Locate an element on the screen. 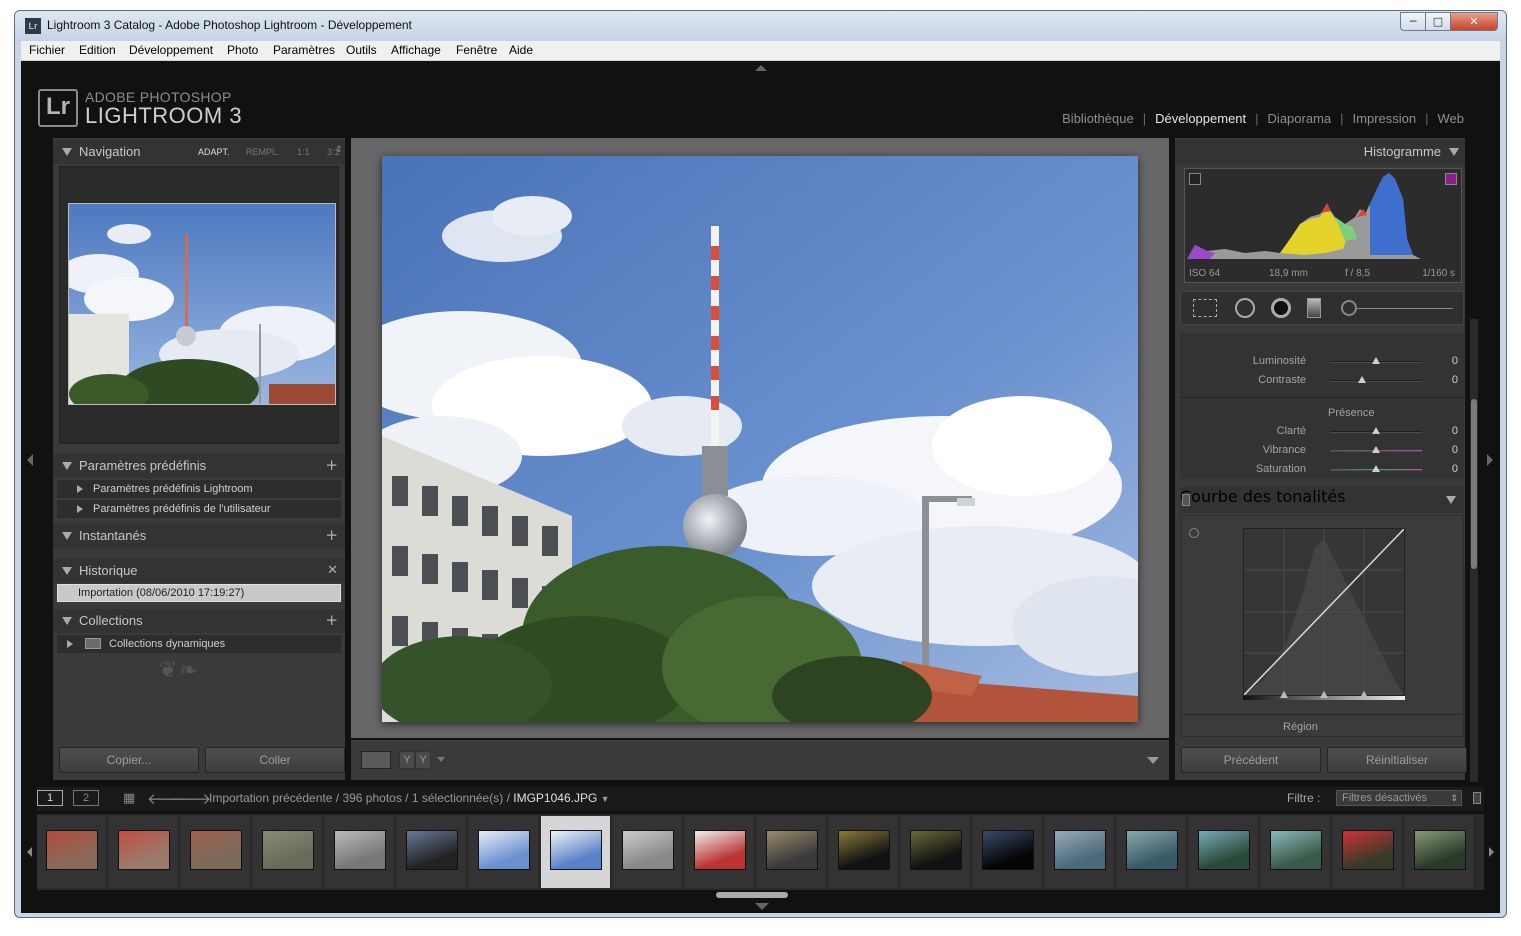  right-panel-scrollbar is located at coordinates (1474, 550).